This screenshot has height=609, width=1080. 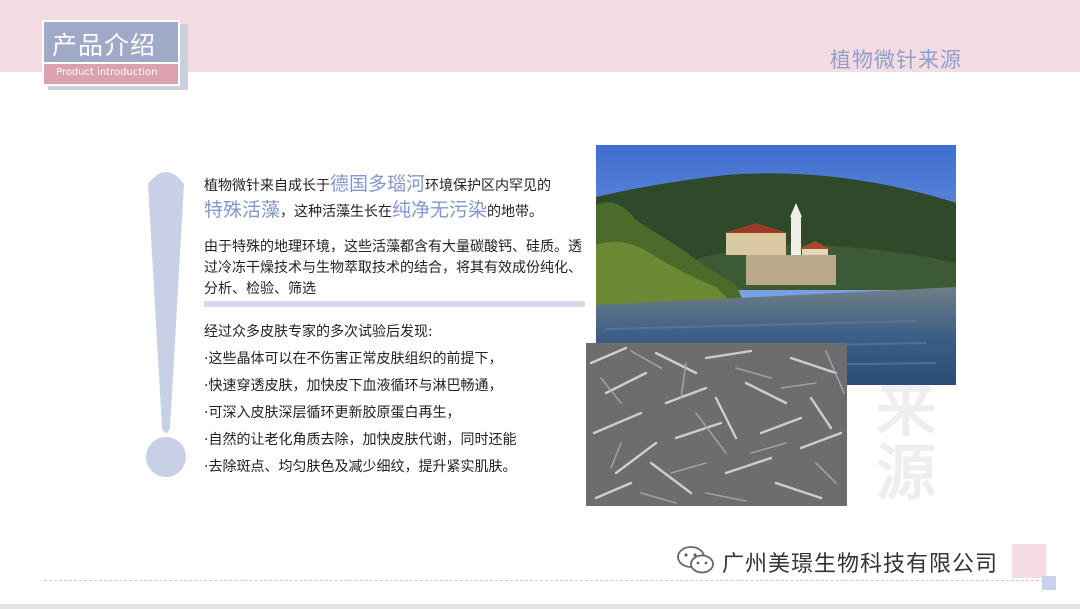 I want to click on microneedle-photo, so click(x=716, y=424).